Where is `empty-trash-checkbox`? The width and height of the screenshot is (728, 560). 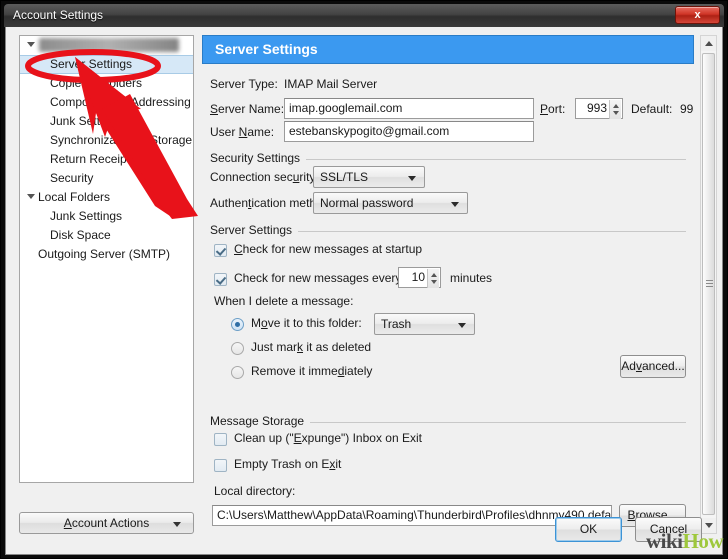
empty-trash-checkbox is located at coordinates (220, 465).